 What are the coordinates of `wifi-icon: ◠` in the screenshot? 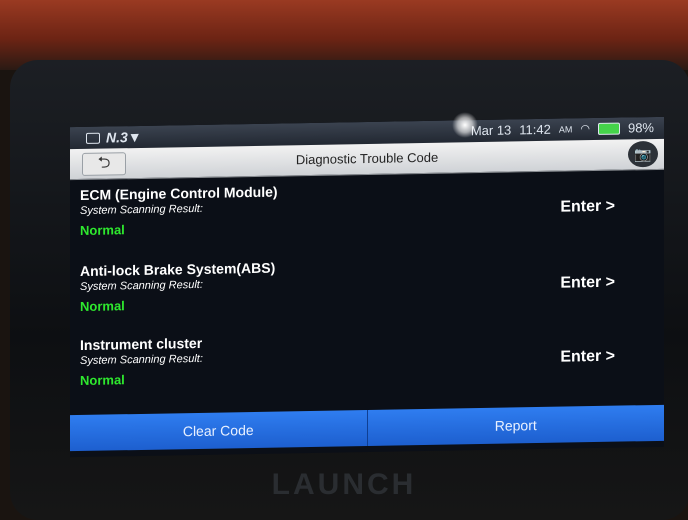 It's located at (585, 129).